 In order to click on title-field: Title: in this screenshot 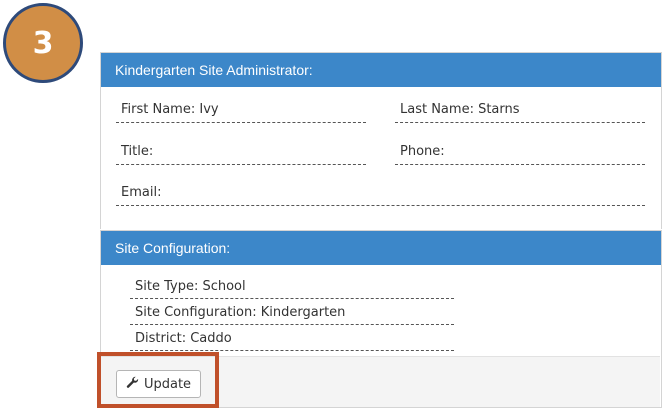, I will do `click(137, 151)`.